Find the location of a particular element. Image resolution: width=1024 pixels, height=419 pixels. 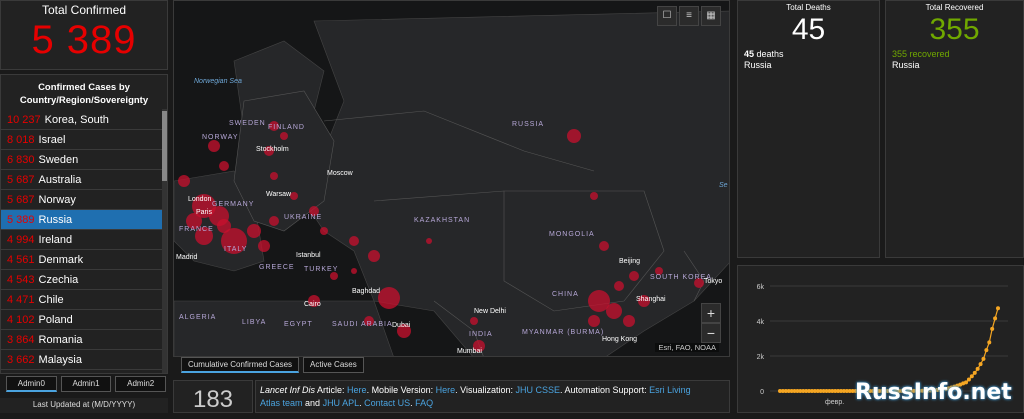

list-item: 3 662 Malaysia is located at coordinates (82, 360).